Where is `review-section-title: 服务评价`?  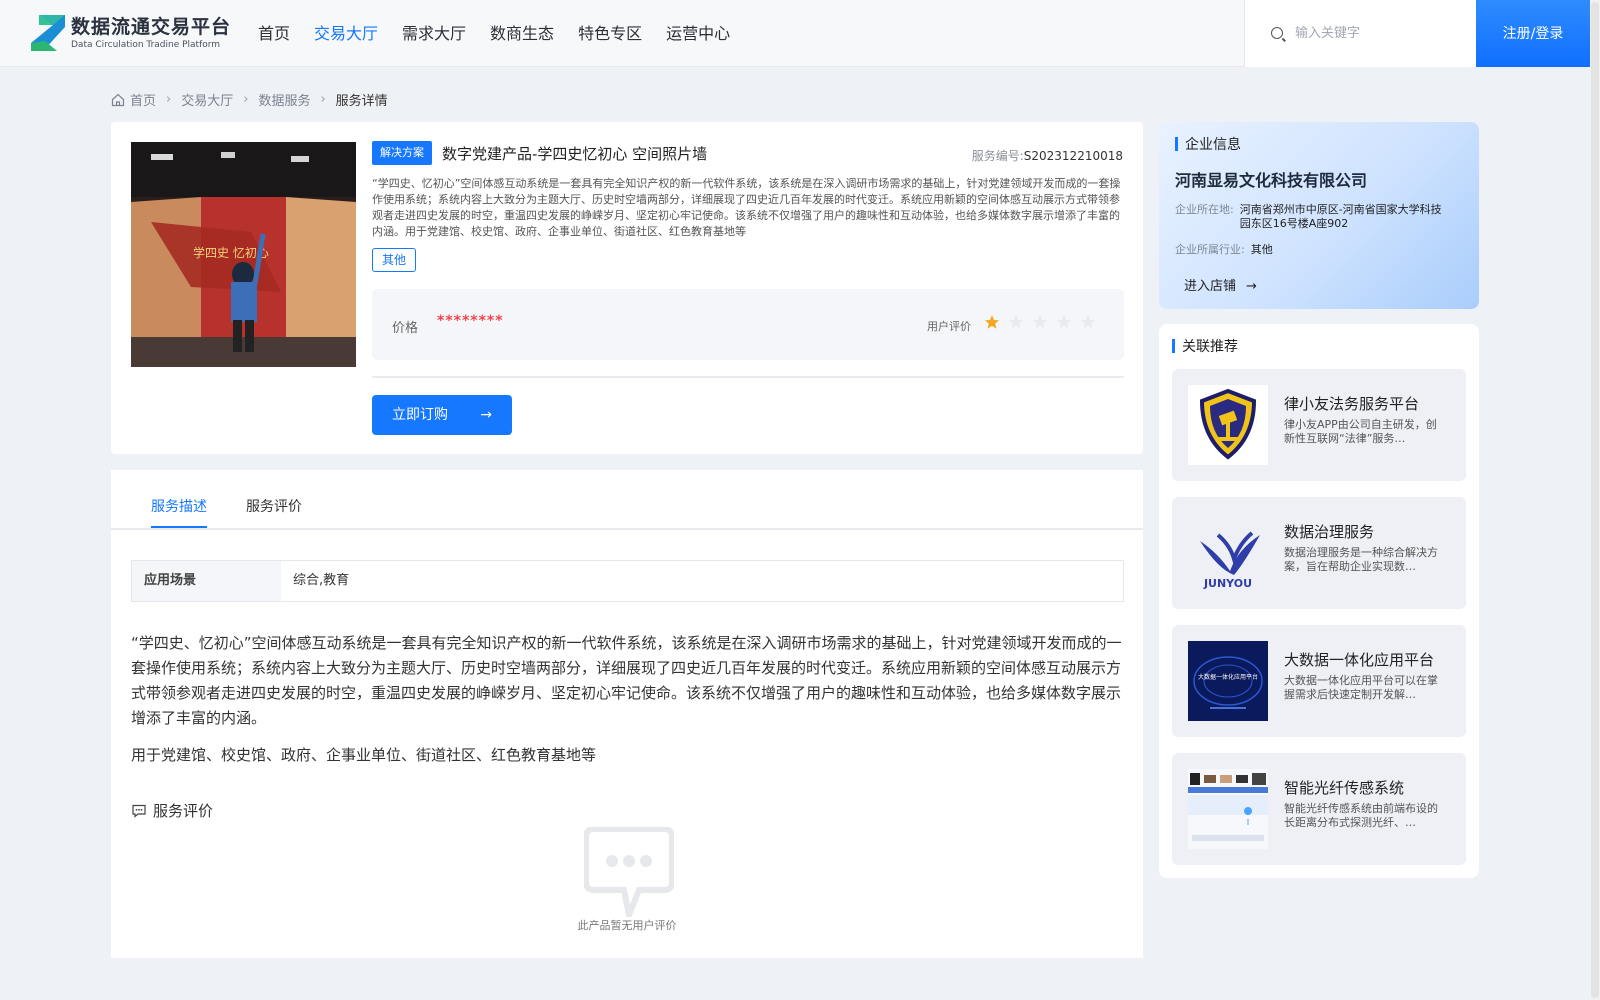 review-section-title: 服务评价 is located at coordinates (172, 810).